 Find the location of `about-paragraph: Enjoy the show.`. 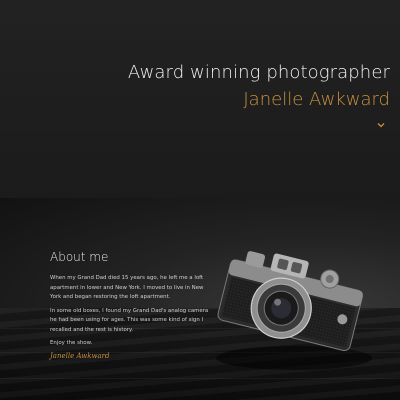

about-paragraph: Enjoy the show. is located at coordinates (71, 343).